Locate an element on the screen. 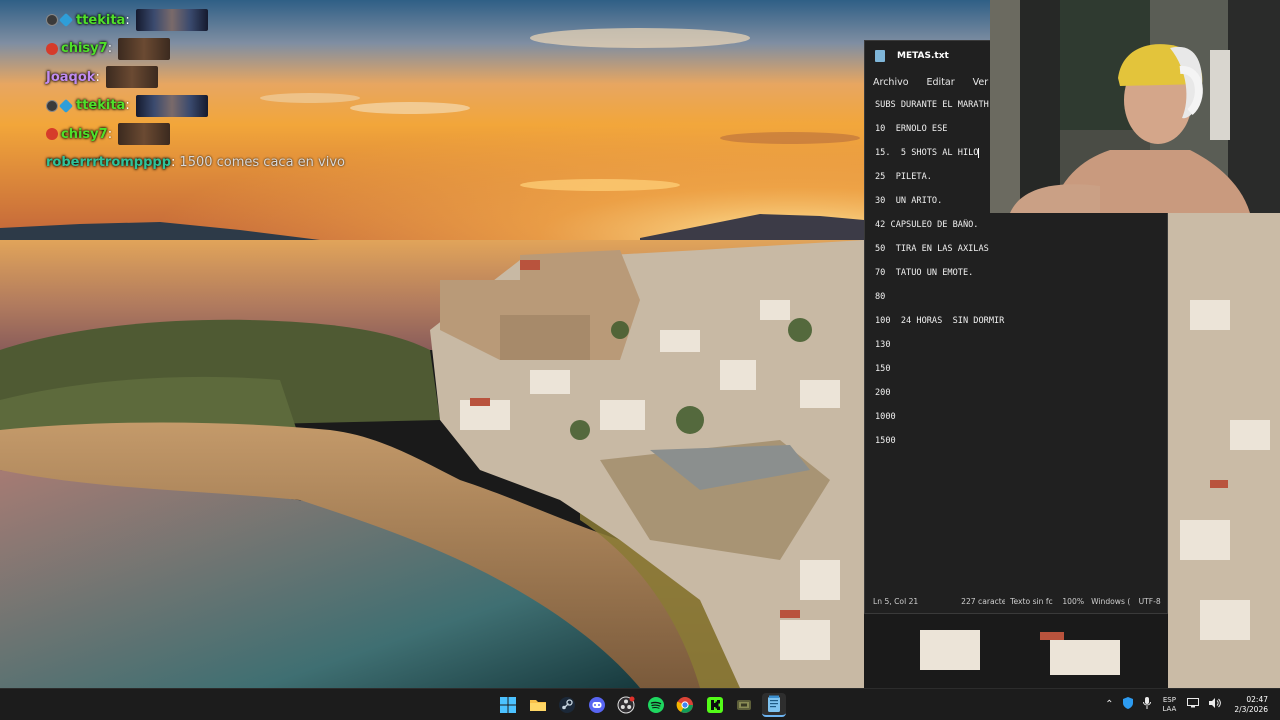 The height and width of the screenshot is (720, 1280). chat-message-text: 1500 comes caca en vivo is located at coordinates (262, 163).